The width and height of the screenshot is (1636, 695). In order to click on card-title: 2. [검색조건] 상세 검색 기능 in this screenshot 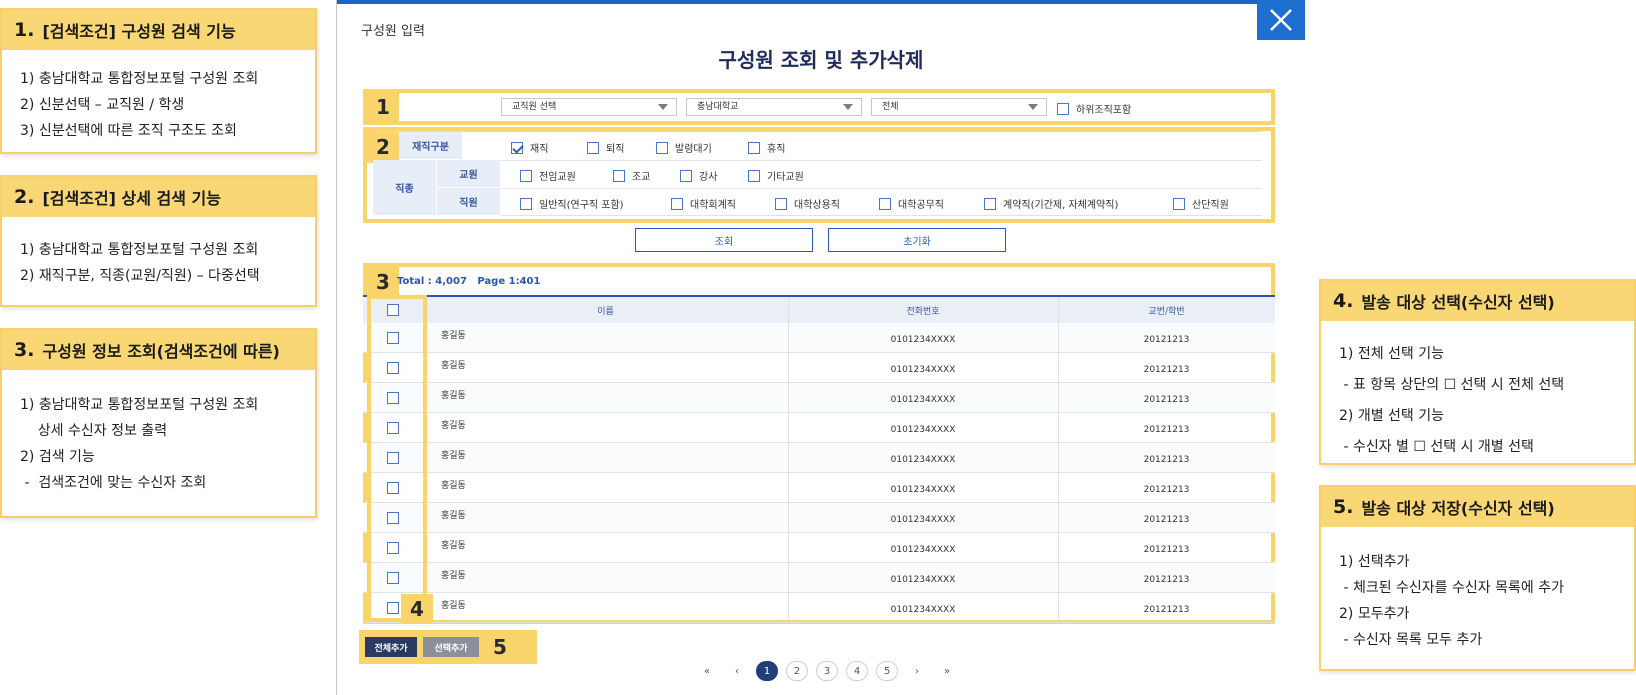, I will do `click(158, 197)`.